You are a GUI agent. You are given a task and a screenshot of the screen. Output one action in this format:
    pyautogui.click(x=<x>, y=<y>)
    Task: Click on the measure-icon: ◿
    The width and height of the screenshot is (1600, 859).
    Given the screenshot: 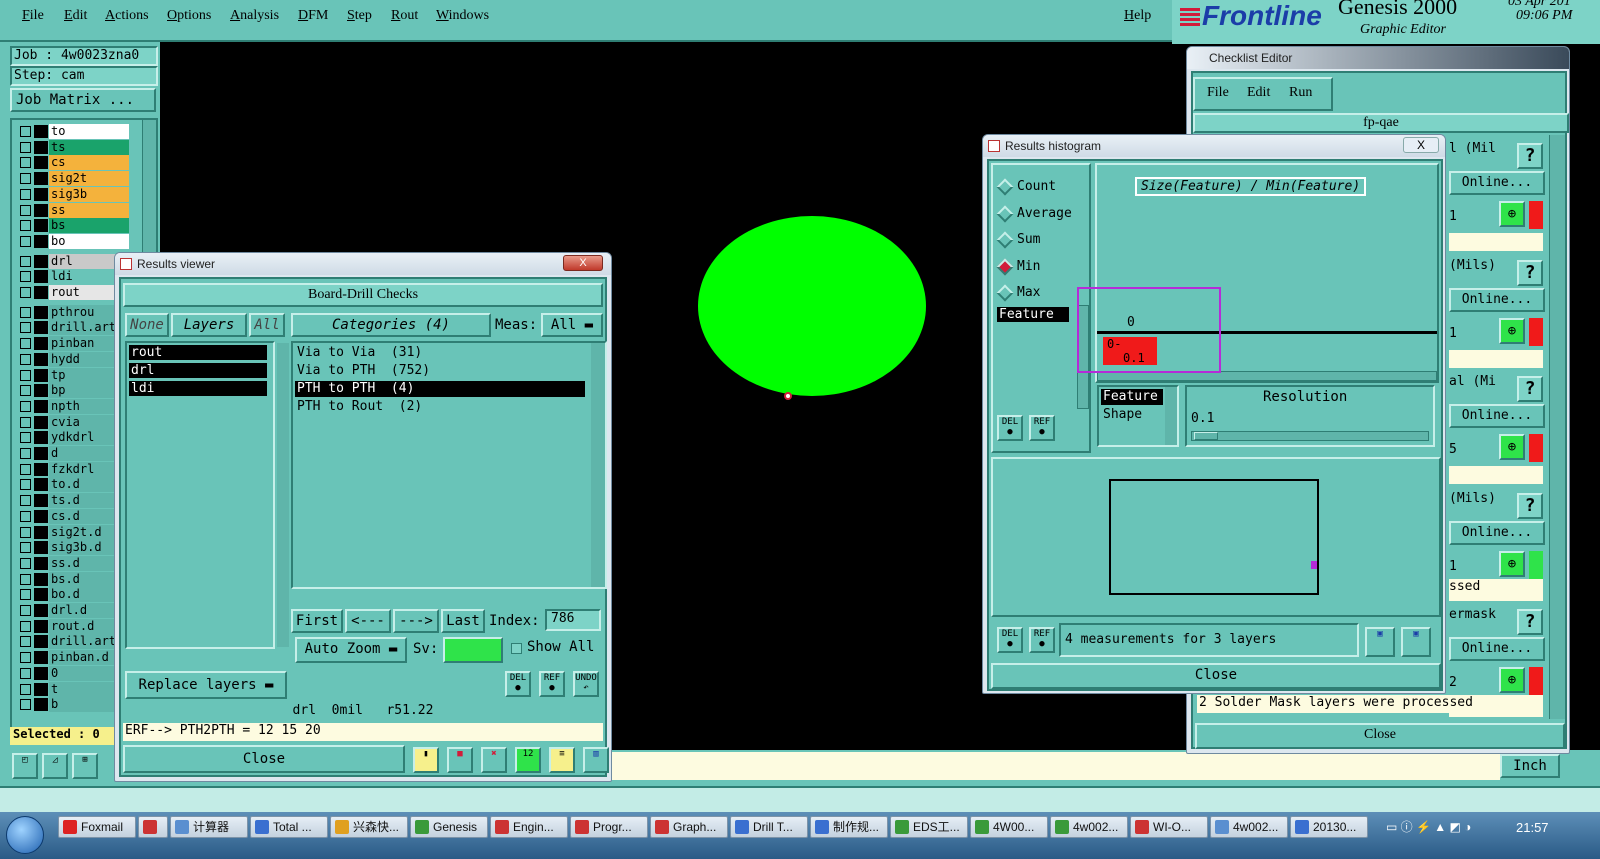 What is the action you would take?
    pyautogui.click(x=55, y=766)
    